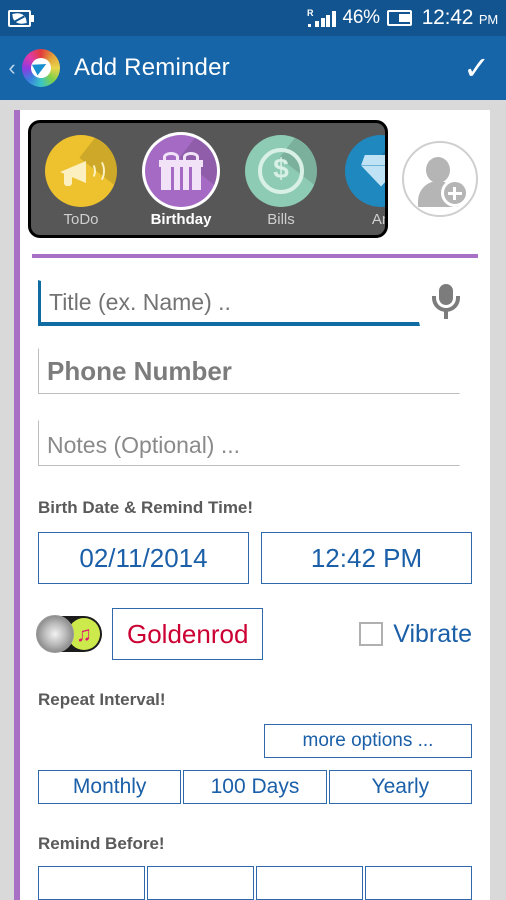 Image resolution: width=506 pixels, height=900 pixels. Describe the element at coordinates (446, 303) in the screenshot. I see `microphone-icon` at that location.